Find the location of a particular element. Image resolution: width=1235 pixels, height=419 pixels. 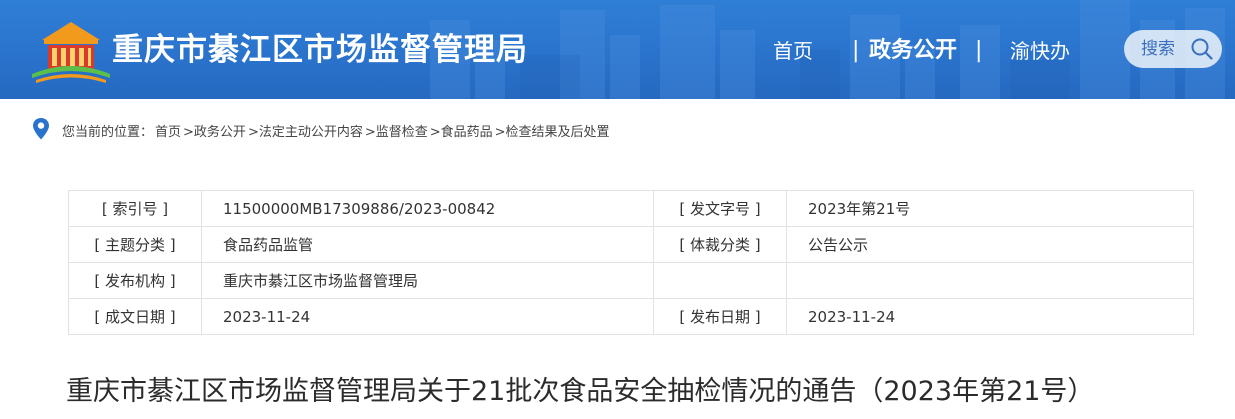

search-button: 搜索 is located at coordinates (1173, 49).